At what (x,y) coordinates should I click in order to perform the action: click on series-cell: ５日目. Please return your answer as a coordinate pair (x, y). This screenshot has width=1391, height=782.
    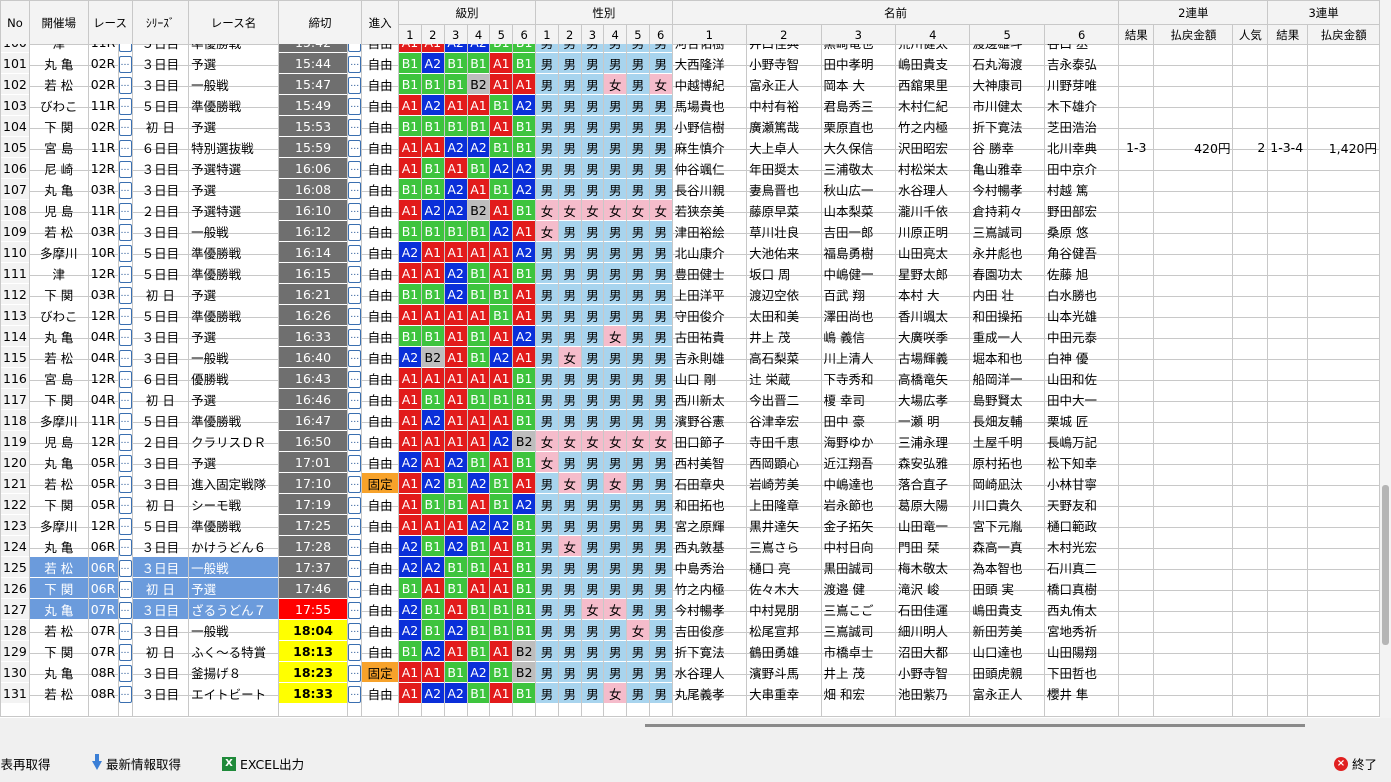
    Looking at the image, I should click on (160, 525).